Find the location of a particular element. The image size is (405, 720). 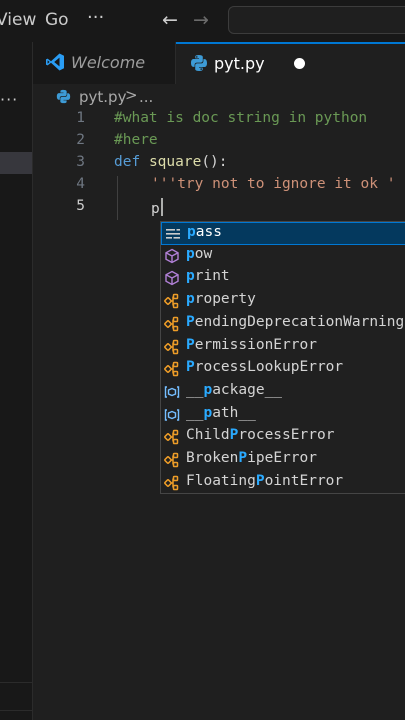

menu-view: View is located at coordinates (18, 20).